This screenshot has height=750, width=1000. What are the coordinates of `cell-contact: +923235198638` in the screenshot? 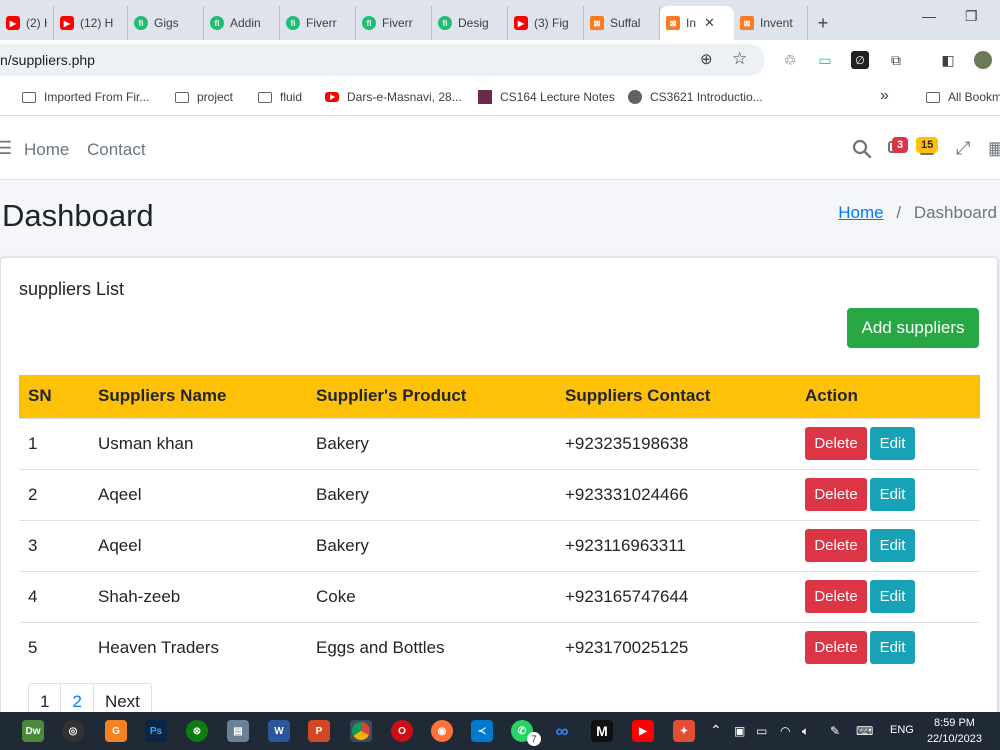 It's located at (676, 443).